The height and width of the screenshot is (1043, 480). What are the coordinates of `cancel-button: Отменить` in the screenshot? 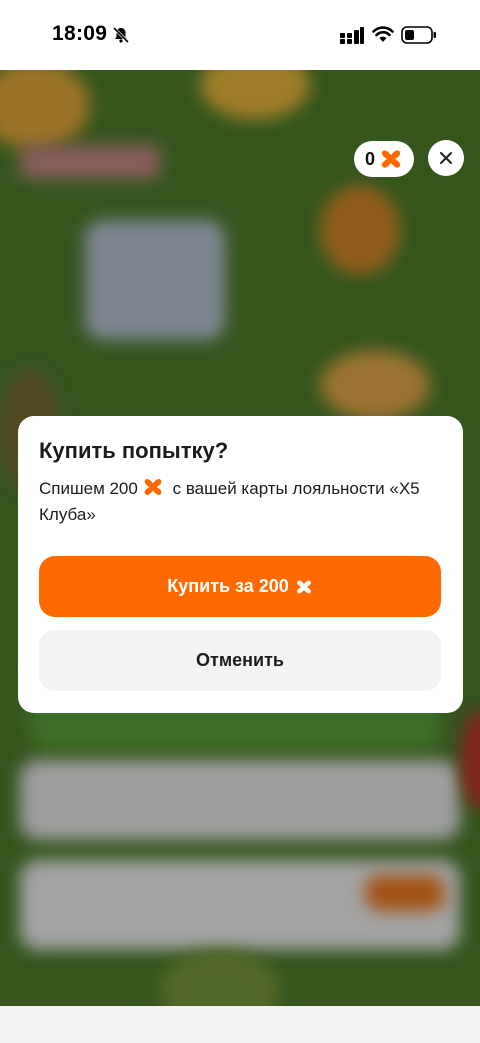 It's located at (240, 660).